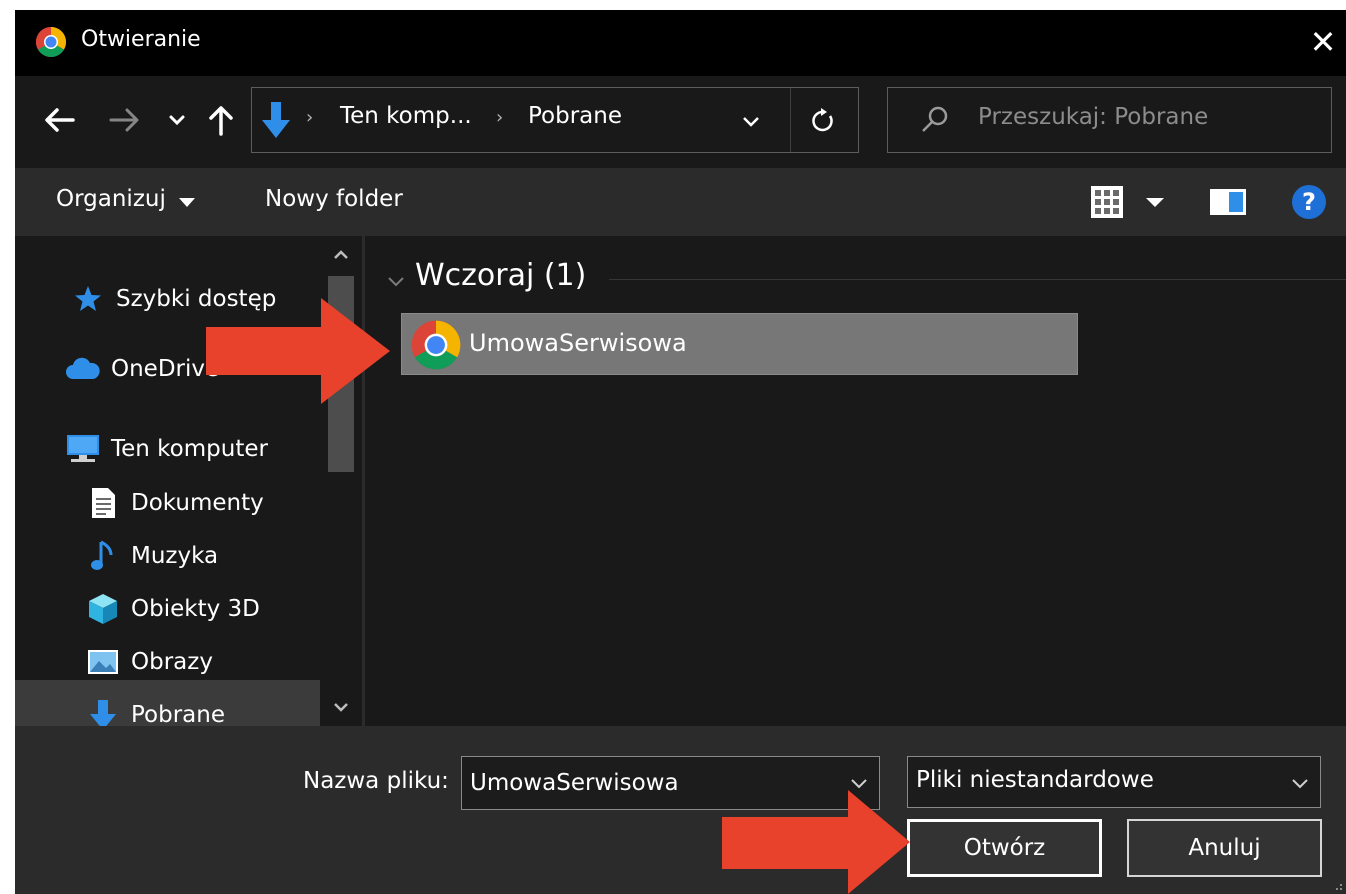 This screenshot has width=1346, height=894. What do you see at coordinates (83, 448) in the screenshot?
I see `computer-icon` at bounding box center [83, 448].